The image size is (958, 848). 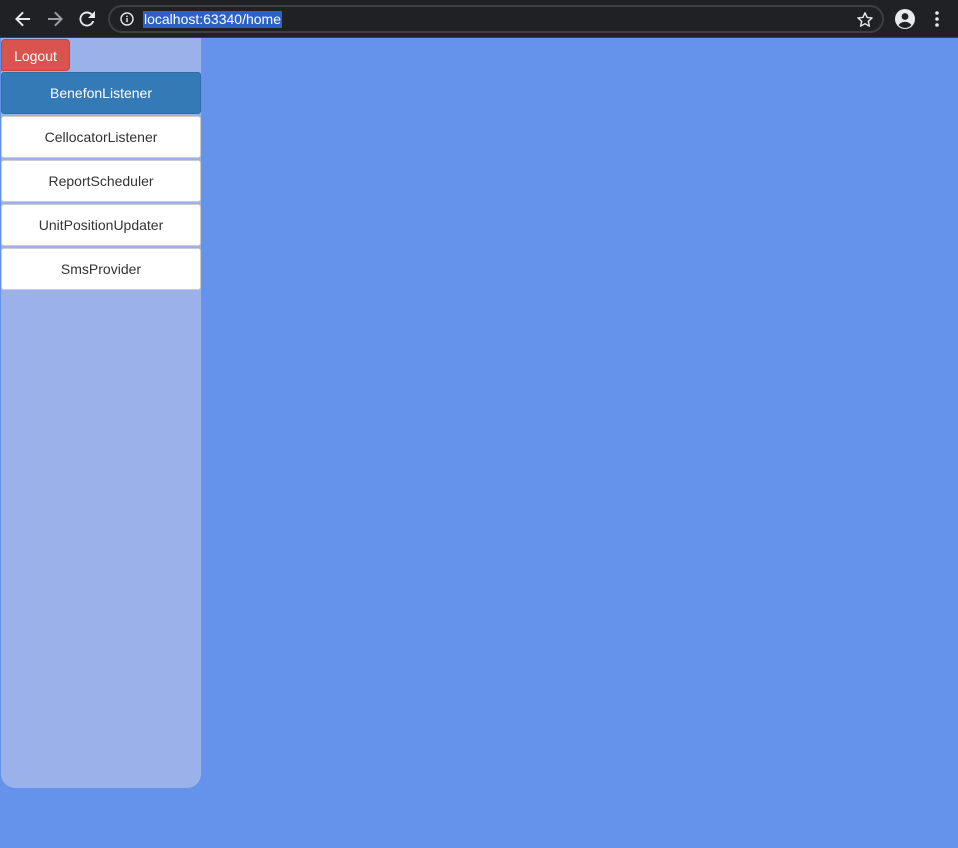 I want to click on profile-button, so click(x=905, y=19).